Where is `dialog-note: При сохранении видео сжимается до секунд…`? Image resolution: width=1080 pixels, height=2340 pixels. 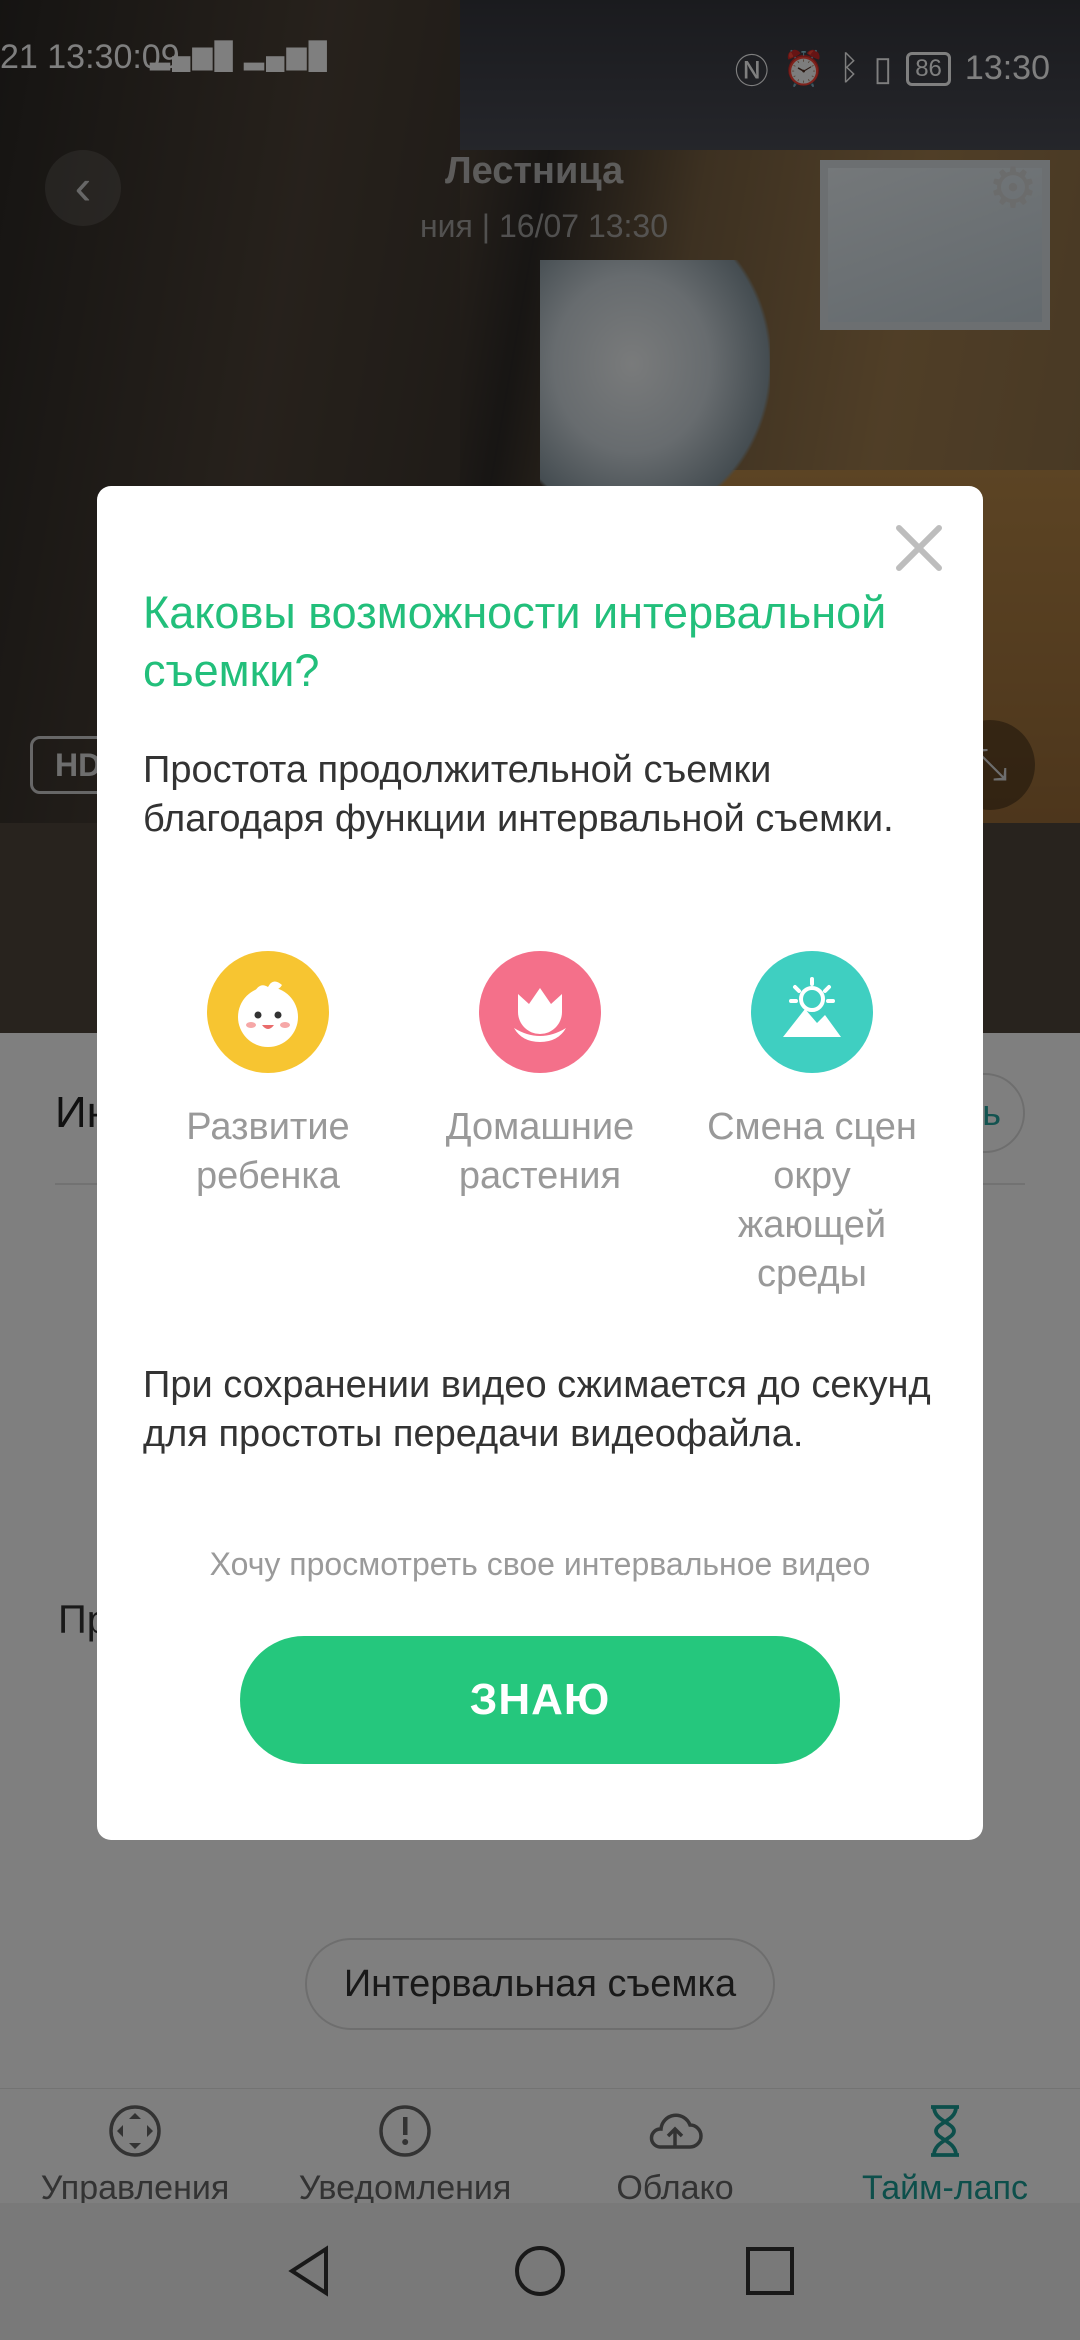
dialog-note: При сохранении видео сжимается до секунд… is located at coordinates (537, 1409).